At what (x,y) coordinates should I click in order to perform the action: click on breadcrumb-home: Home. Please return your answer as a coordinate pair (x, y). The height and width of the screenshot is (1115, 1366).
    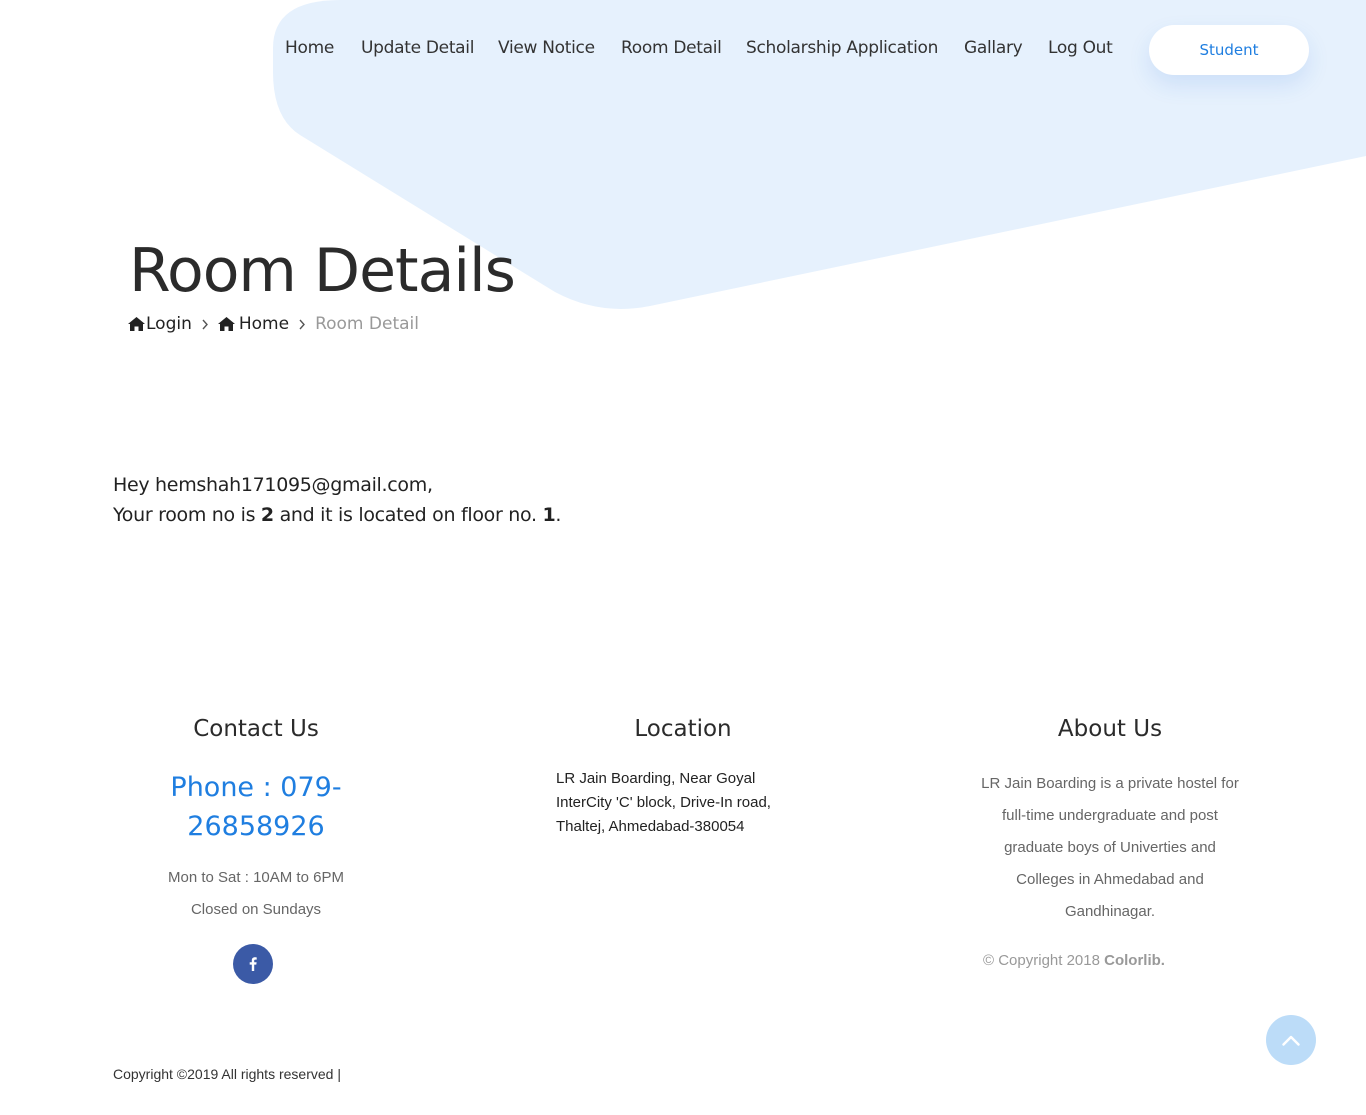
    Looking at the image, I should click on (253, 324).